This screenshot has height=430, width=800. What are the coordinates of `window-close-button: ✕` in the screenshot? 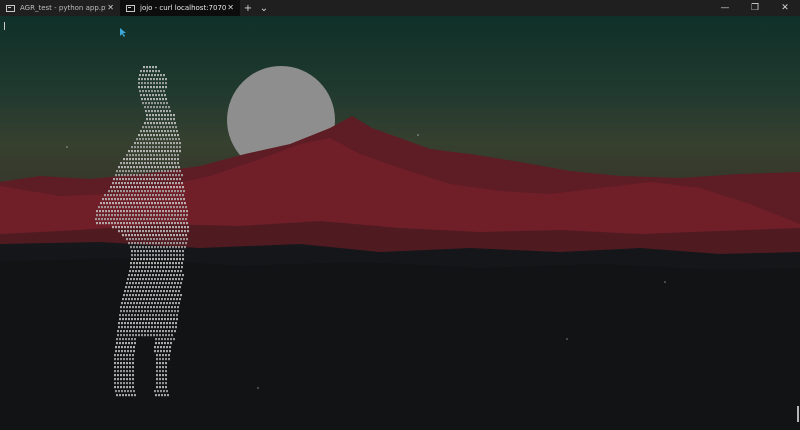 It's located at (785, 8).